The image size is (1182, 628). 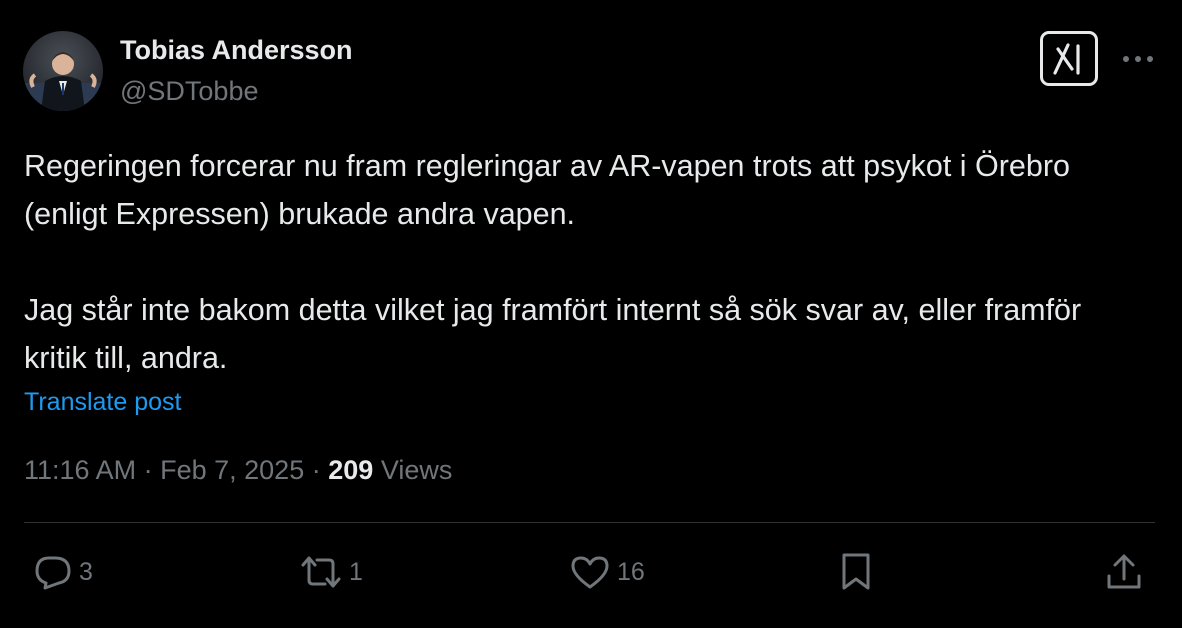 I want to click on post-meta: 11:16 AM · Feb 7, 2025 · 209 Views, so click(x=238, y=470).